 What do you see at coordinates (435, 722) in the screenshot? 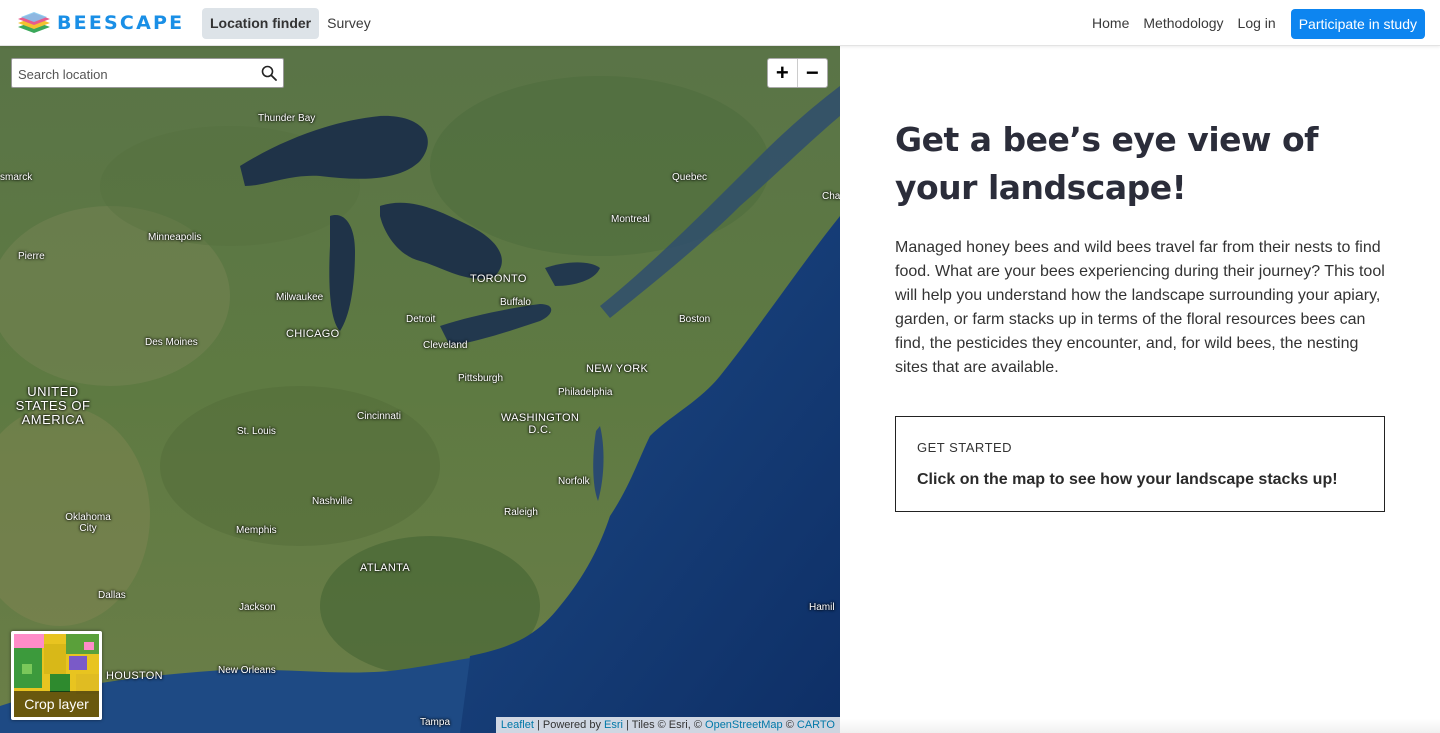
I see `map-label-tampa: Tampa` at bounding box center [435, 722].